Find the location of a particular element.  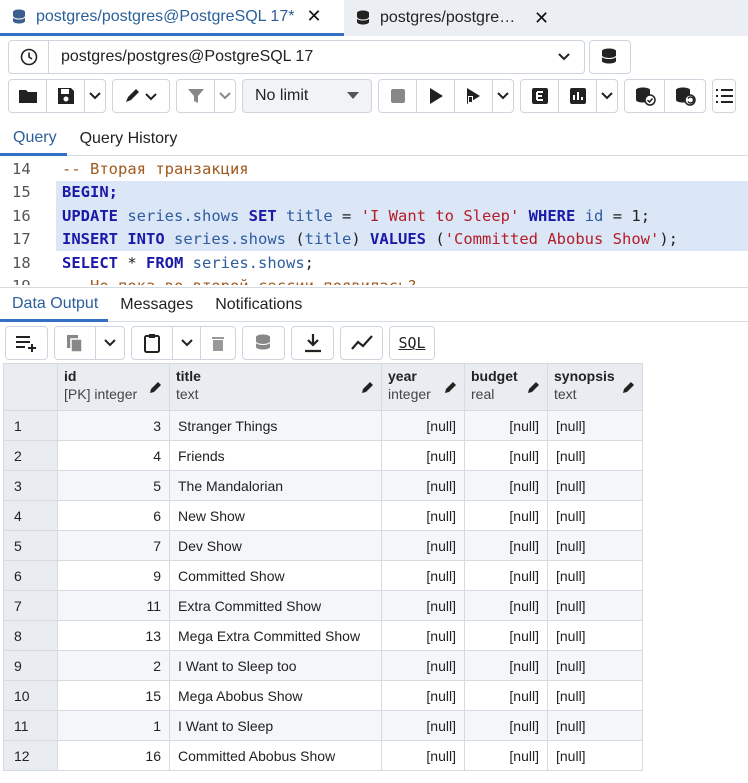

connection-select: postgres/postgres@PostgreSQL 17 is located at coordinates (296, 57).